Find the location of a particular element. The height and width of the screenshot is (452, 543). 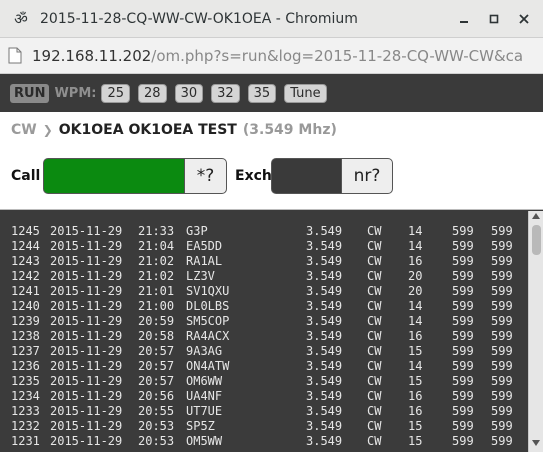

log-row: 1240 2015-11-29 21:00 DL0LBS 3.549 CW 14 599 599 is located at coordinates (264, 306).